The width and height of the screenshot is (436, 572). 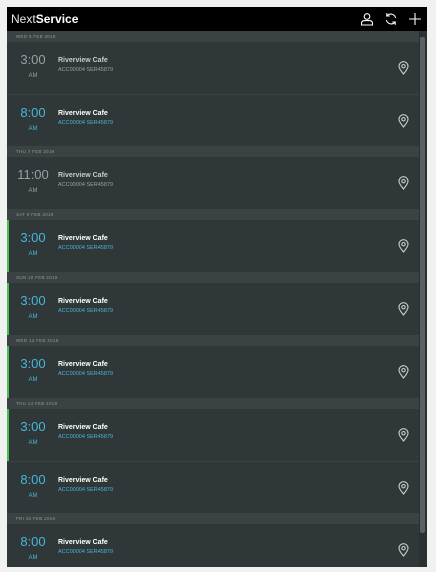 What do you see at coordinates (213, 151) in the screenshot?
I see `date-header: THU 7 FEB 2019` at bounding box center [213, 151].